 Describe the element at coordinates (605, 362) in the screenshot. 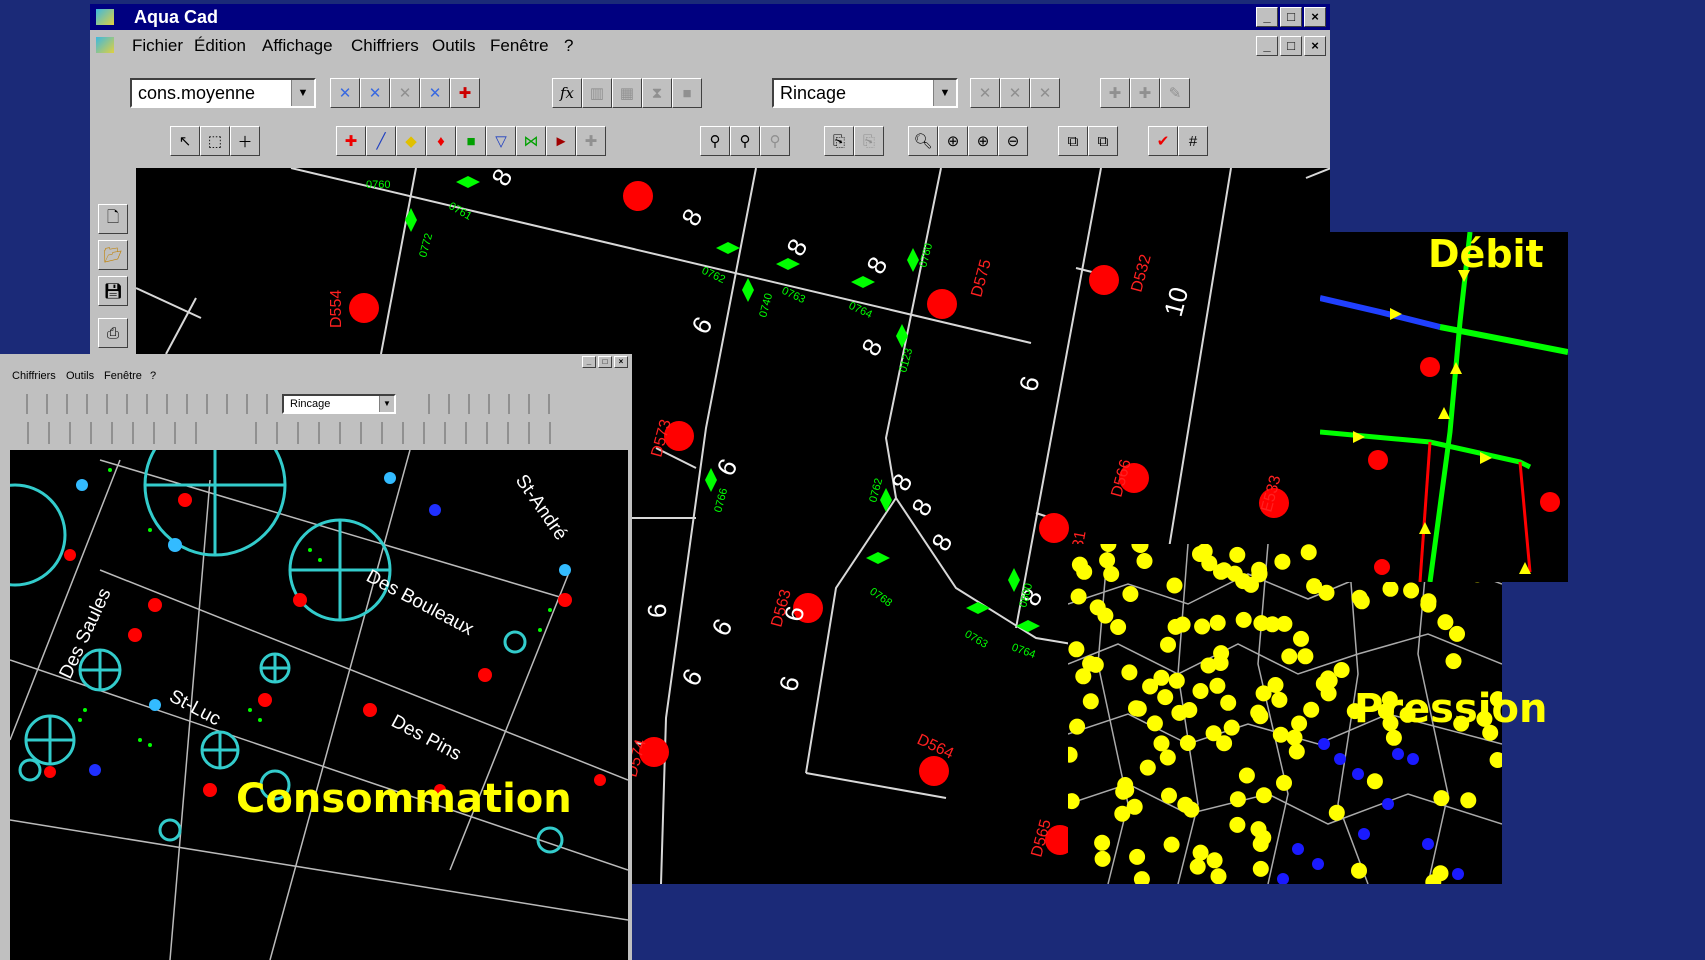

I see `small-maximize-button: □` at that location.